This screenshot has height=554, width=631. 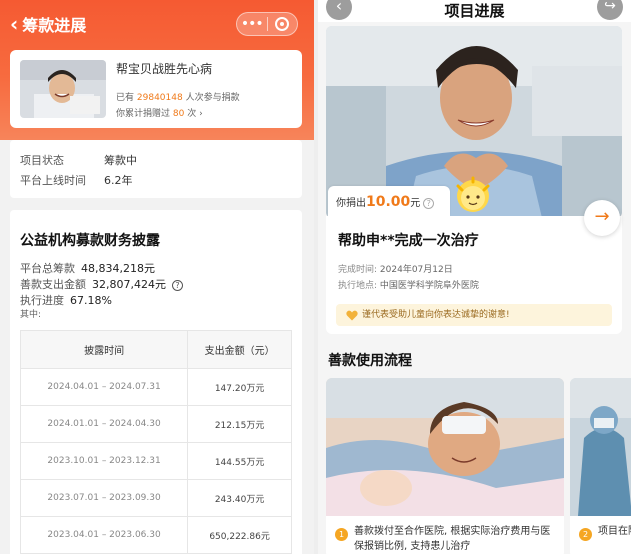 What do you see at coordinates (370, 361) in the screenshot?
I see `flow-section-title: 善款使用流程` at bounding box center [370, 361].